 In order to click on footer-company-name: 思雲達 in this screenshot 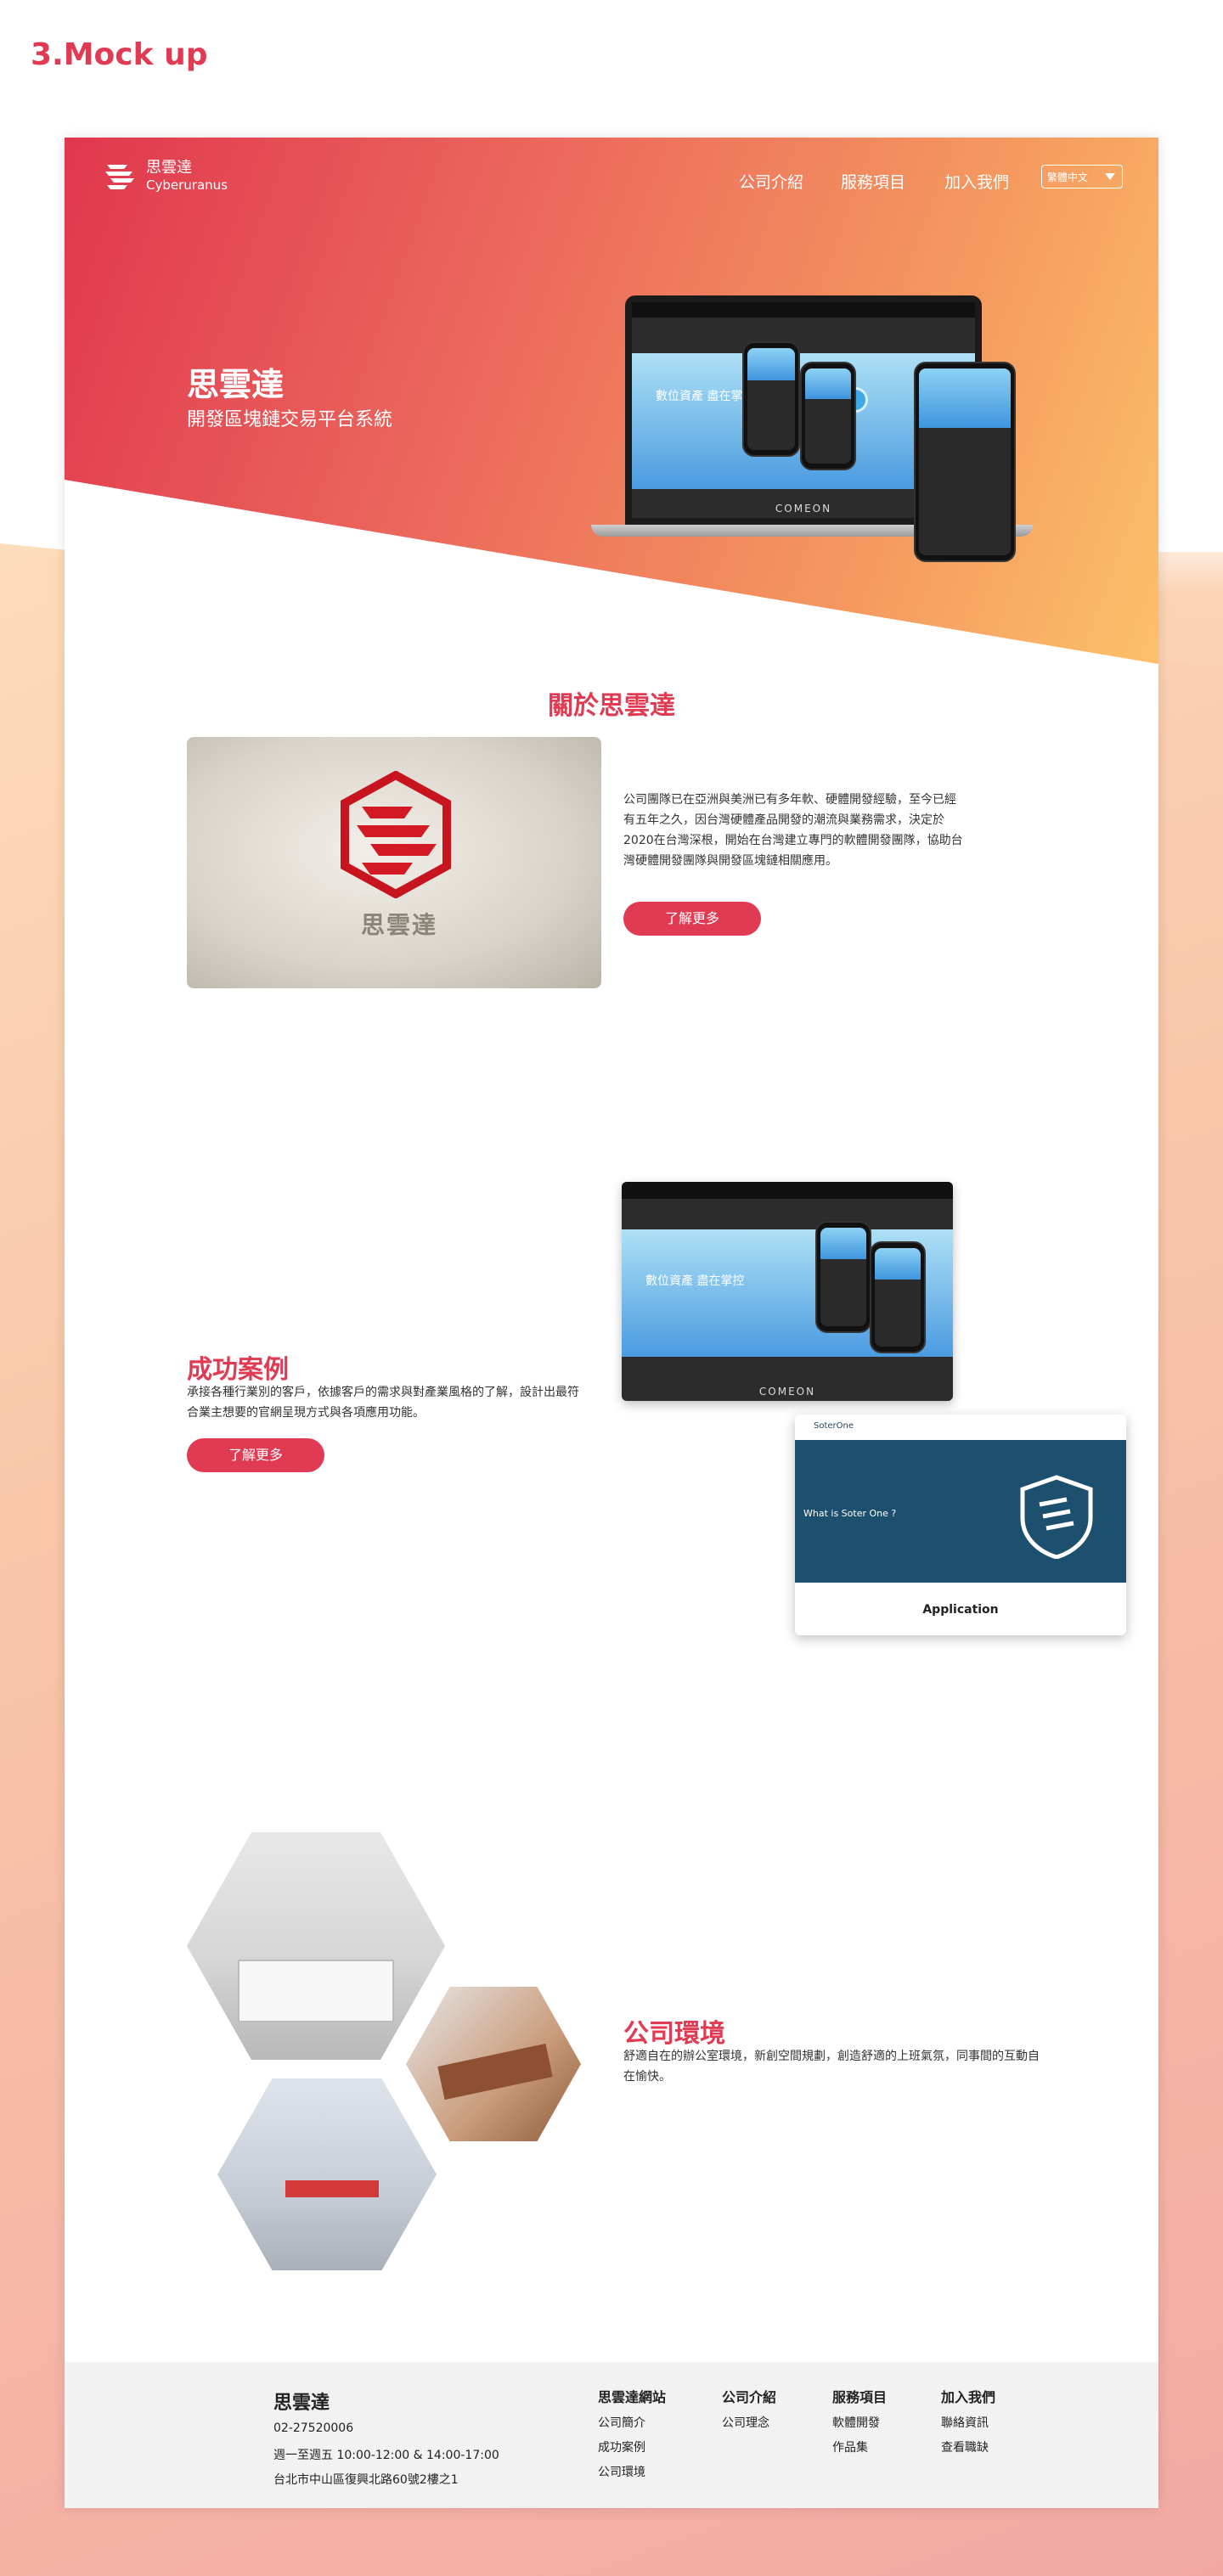, I will do `click(301, 2403)`.